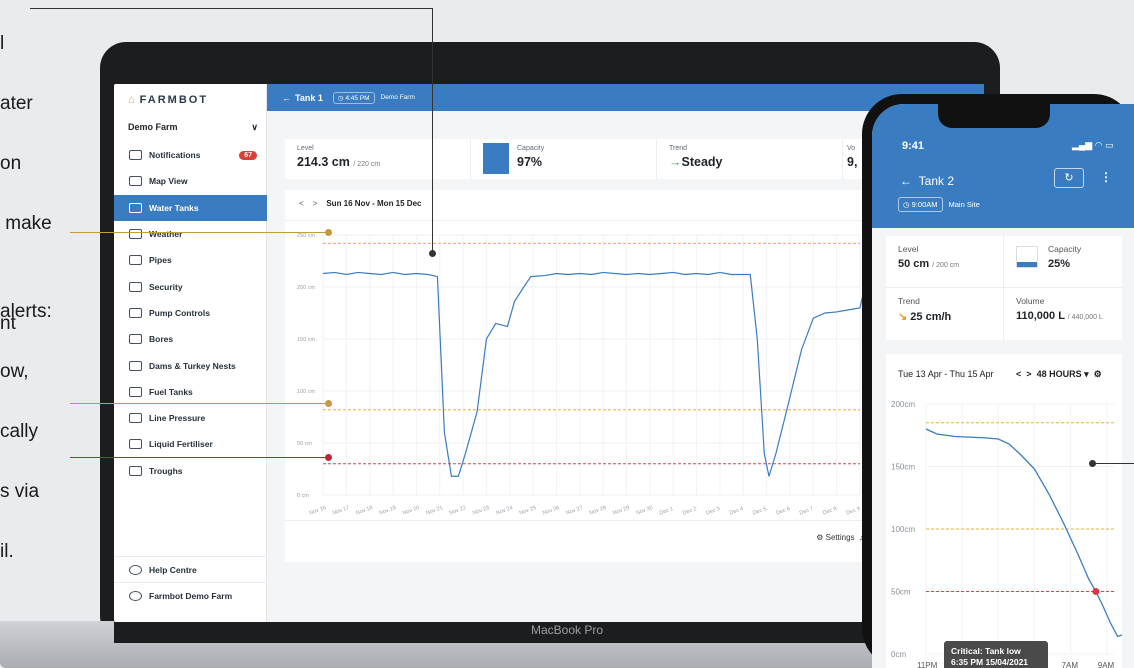 The height and width of the screenshot is (668, 1134). Describe the element at coordinates (994, 116) in the screenshot. I see `phone-notch` at that location.